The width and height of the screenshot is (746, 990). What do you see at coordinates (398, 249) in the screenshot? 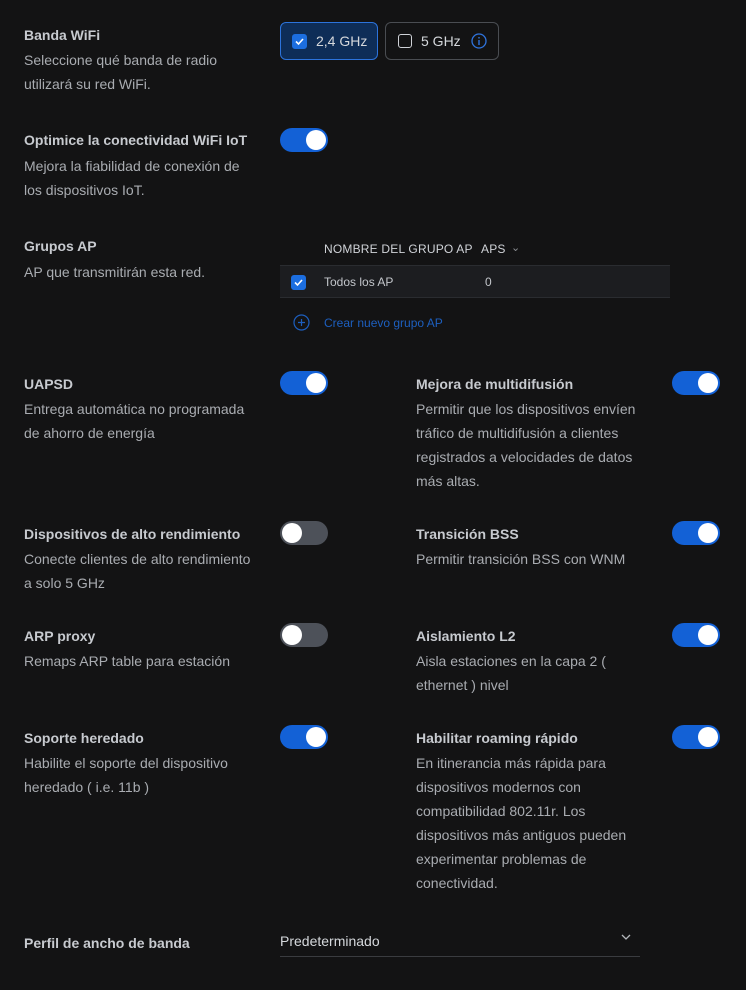
I see `column-header-group-name: NOMBRE DEL GRUPO AP` at bounding box center [398, 249].